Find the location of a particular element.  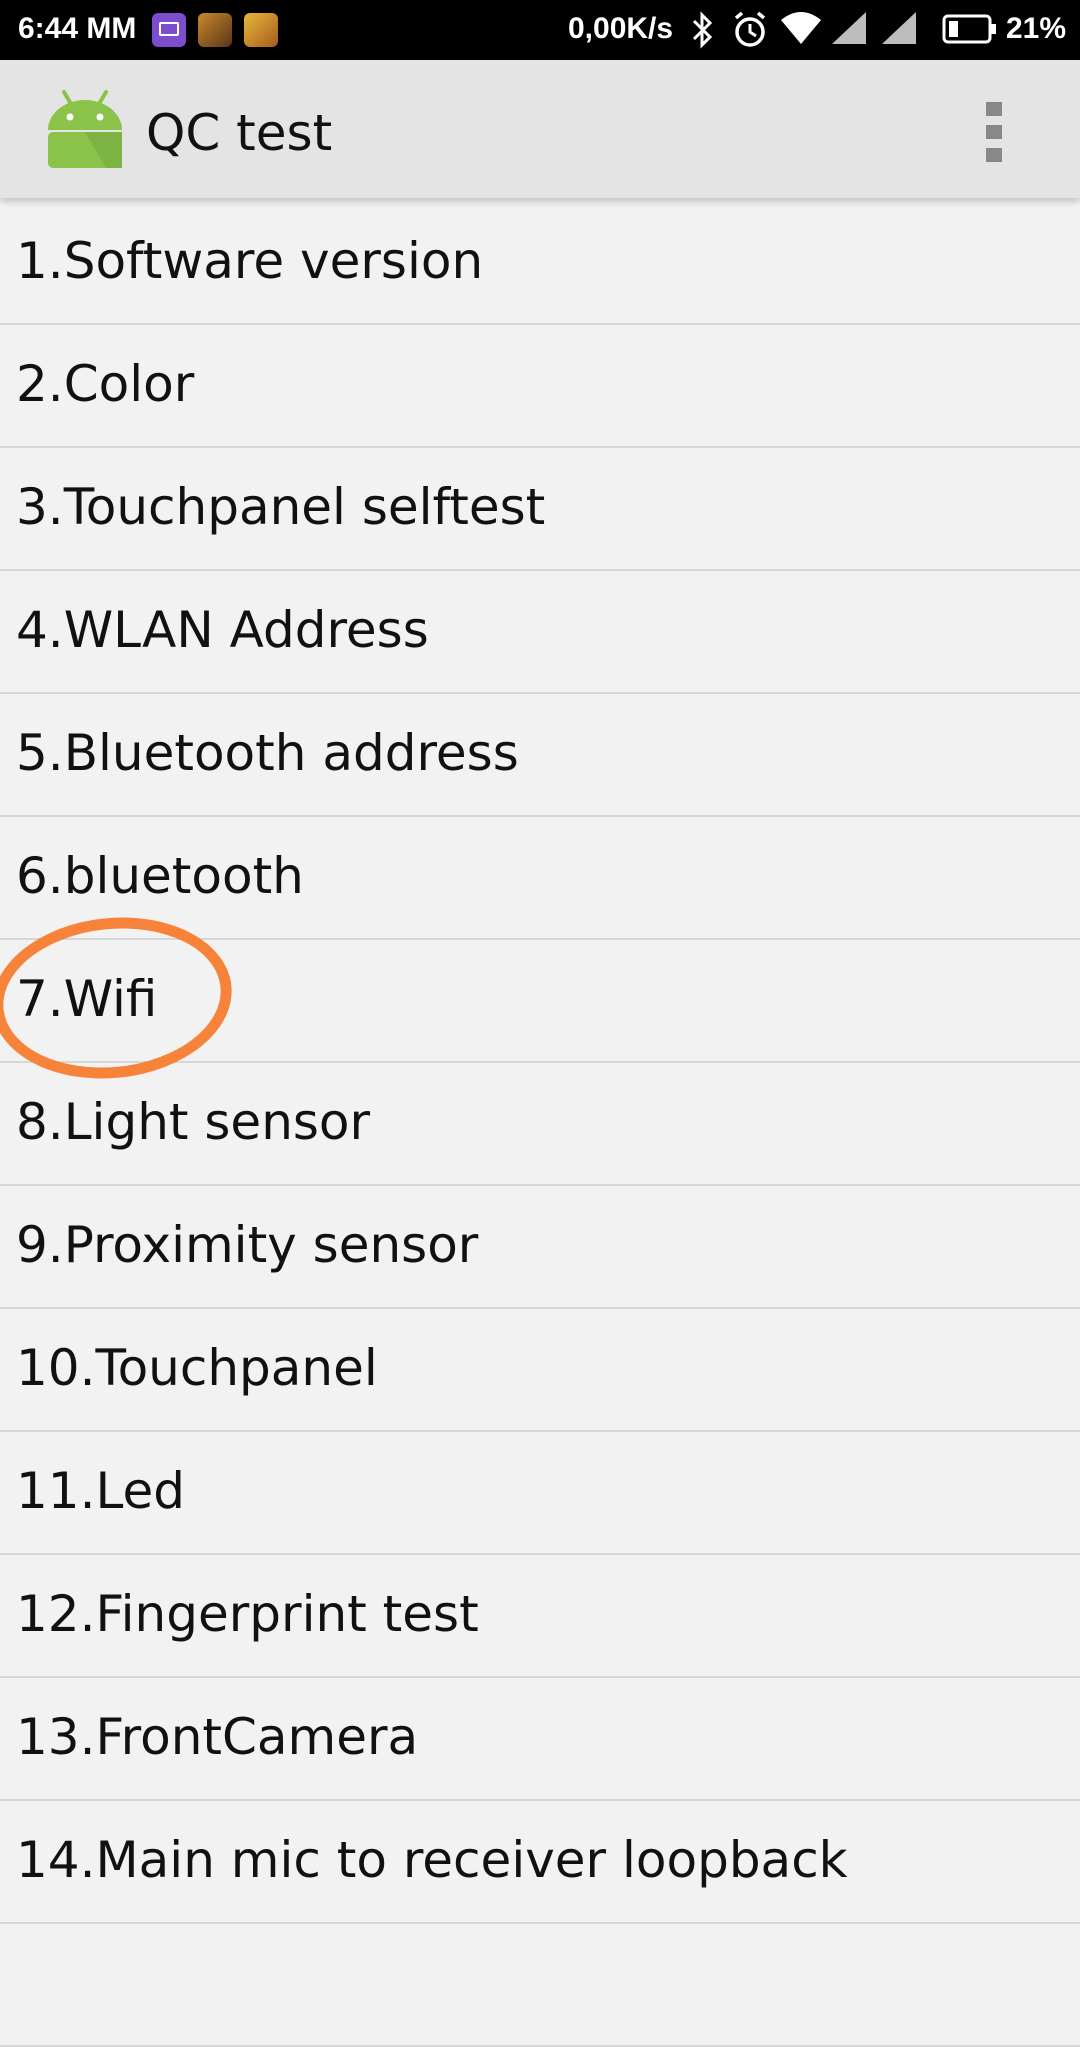

status-bar: 6:44 MM 0,00K/s 21% is located at coordinates (540, 30).